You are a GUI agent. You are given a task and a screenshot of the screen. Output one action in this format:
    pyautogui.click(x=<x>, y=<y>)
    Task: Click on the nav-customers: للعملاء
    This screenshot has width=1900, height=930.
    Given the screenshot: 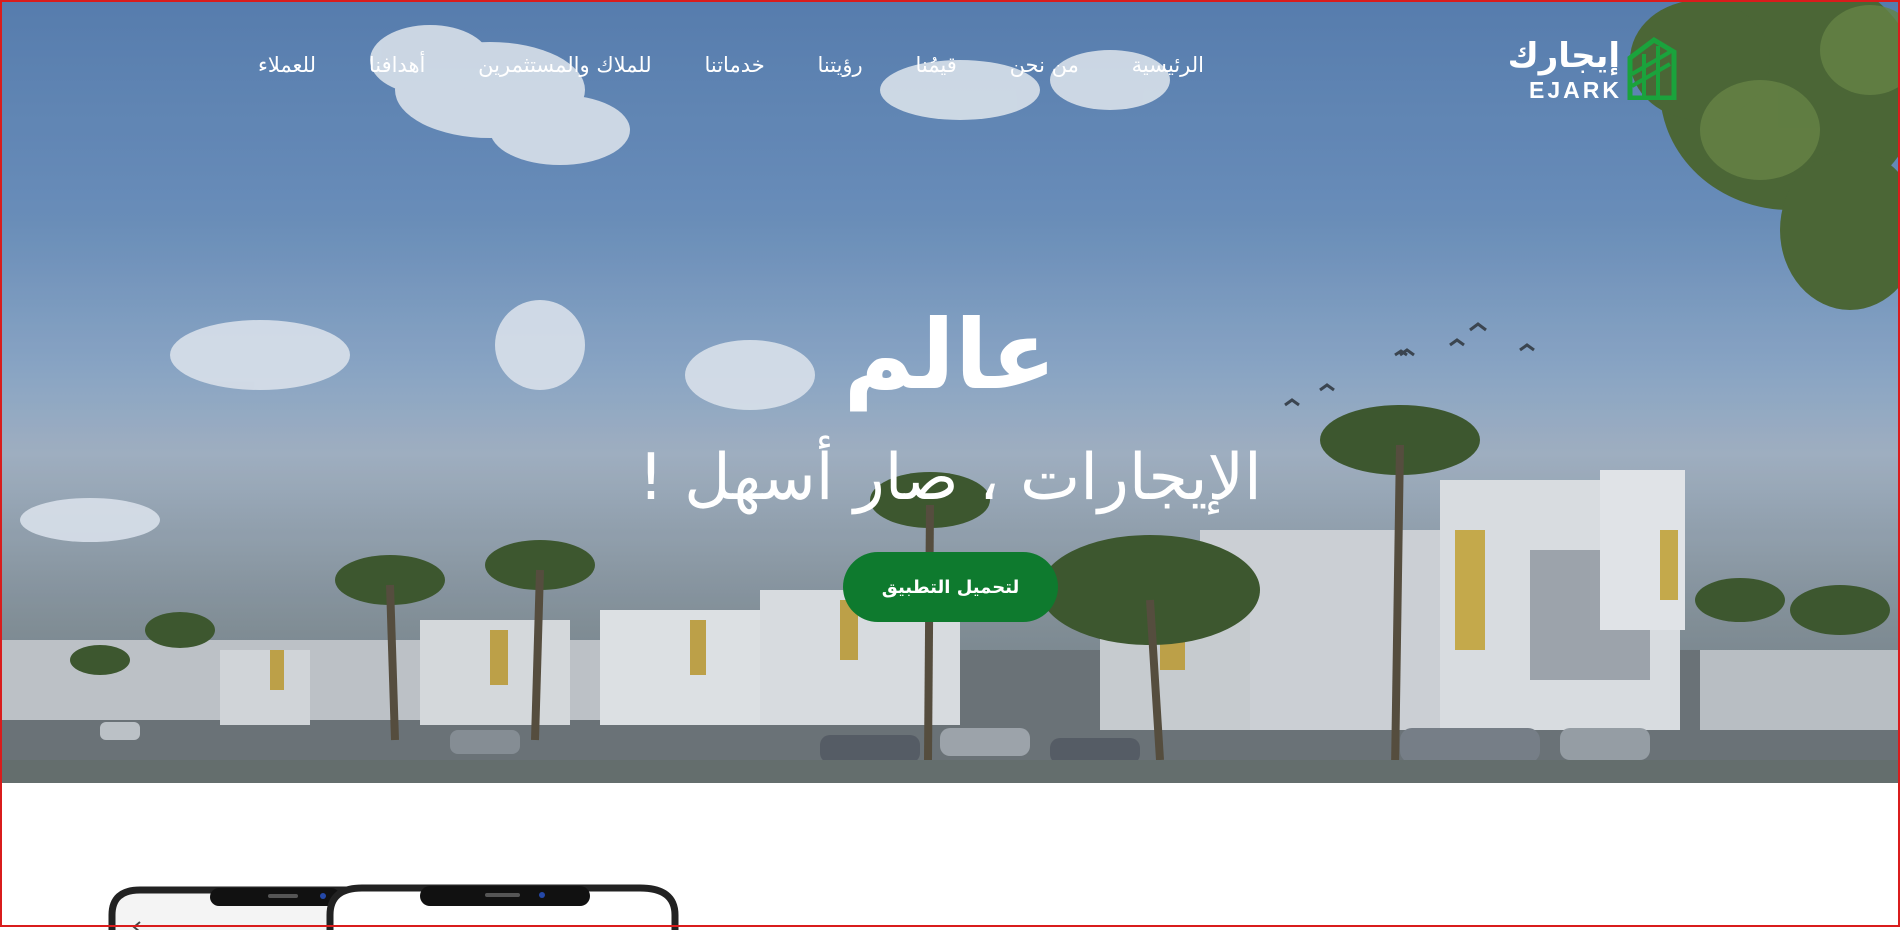 What is the action you would take?
    pyautogui.click(x=287, y=65)
    